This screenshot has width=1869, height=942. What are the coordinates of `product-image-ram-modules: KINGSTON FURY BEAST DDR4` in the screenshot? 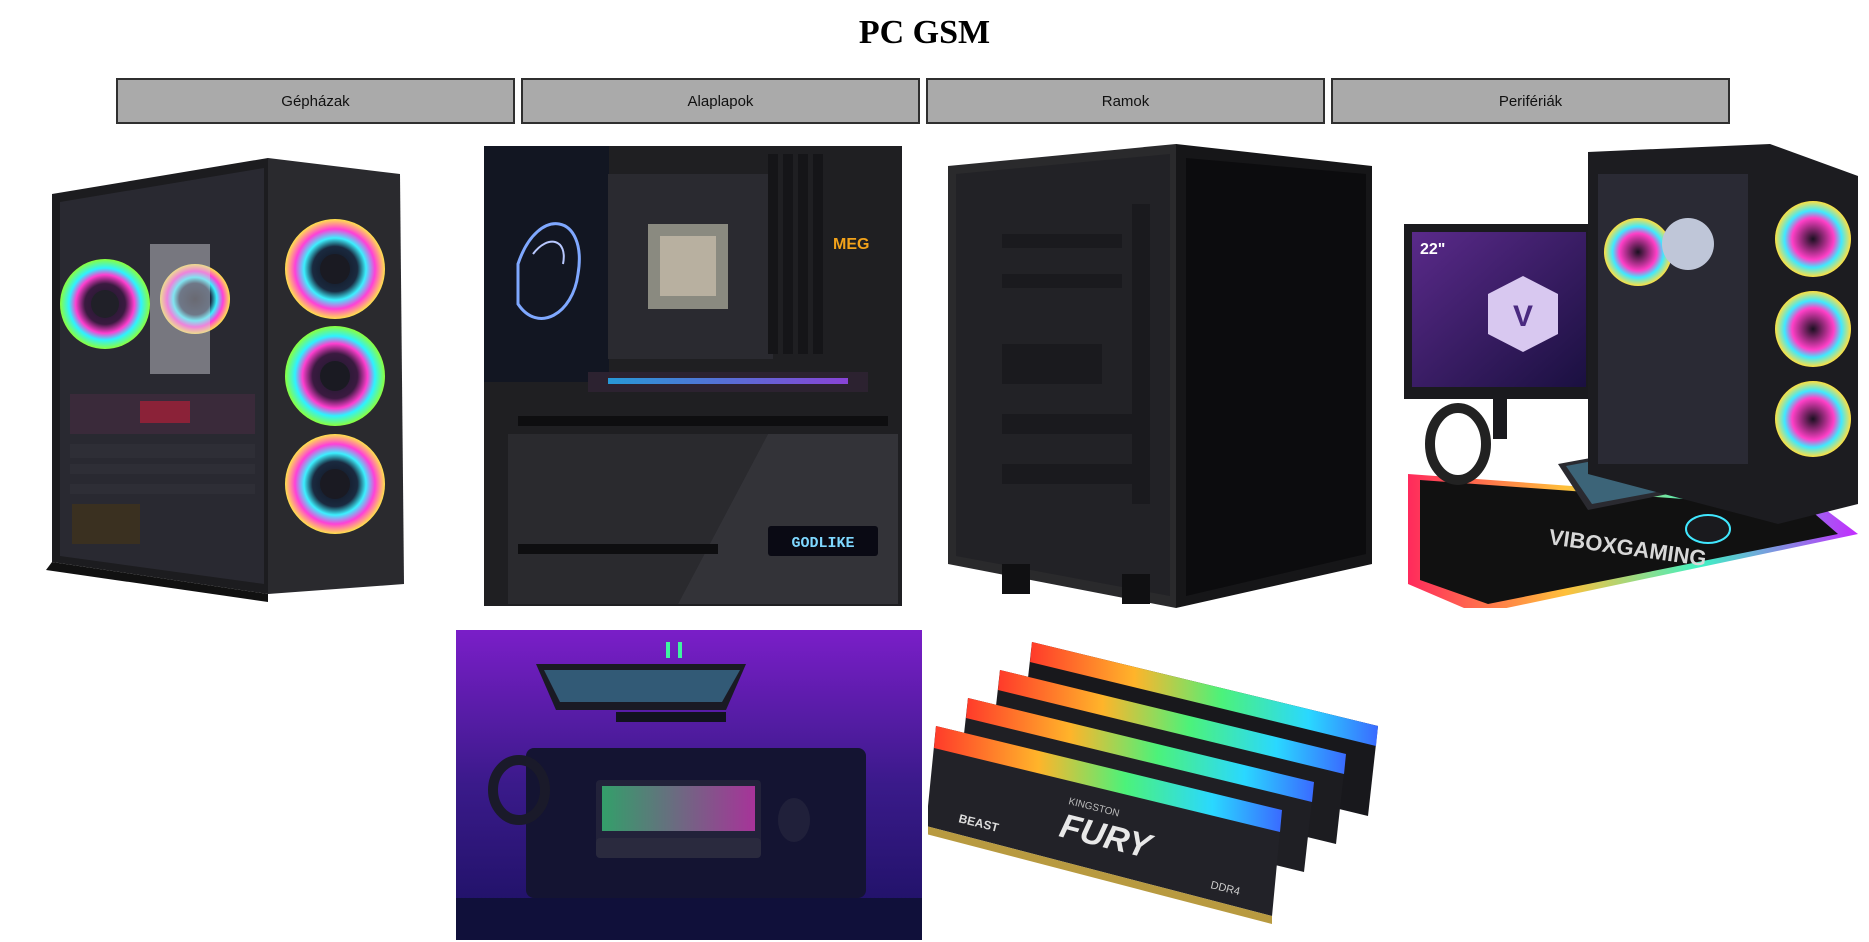 It's located at (1158, 787).